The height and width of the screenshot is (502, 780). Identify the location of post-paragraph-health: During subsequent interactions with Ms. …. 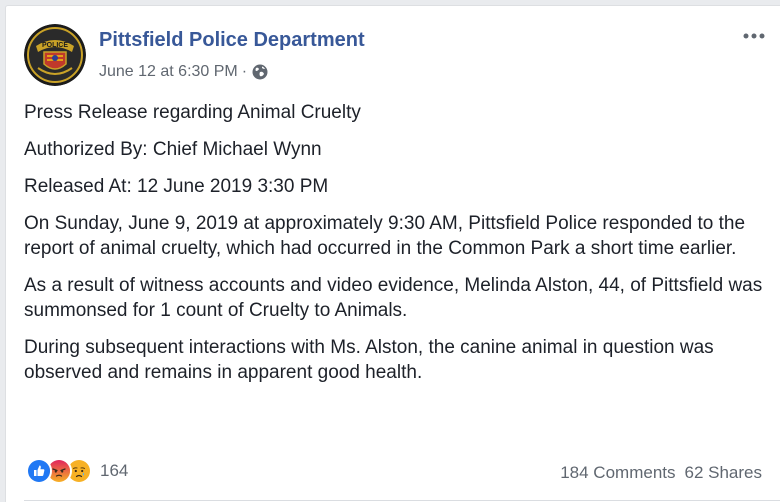
(369, 360).